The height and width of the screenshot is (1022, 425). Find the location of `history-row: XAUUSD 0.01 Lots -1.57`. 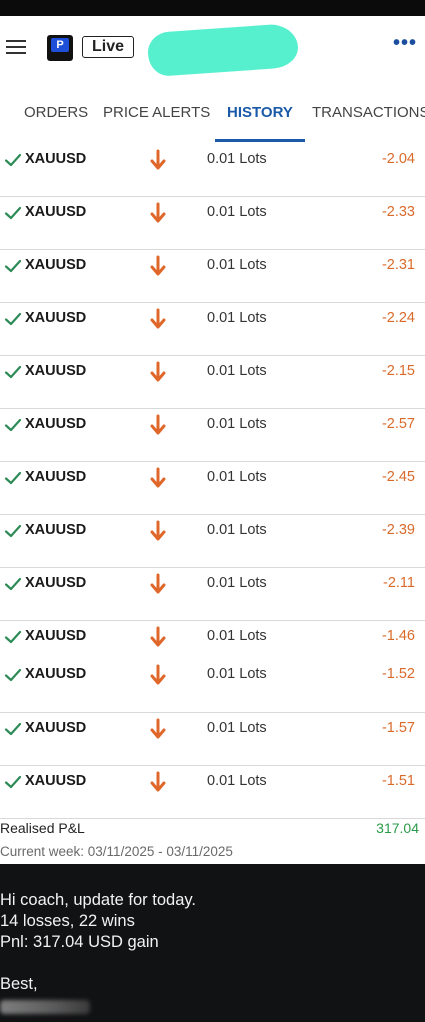

history-row: XAUUSD 0.01 Lots -1.57 is located at coordinates (212, 739).